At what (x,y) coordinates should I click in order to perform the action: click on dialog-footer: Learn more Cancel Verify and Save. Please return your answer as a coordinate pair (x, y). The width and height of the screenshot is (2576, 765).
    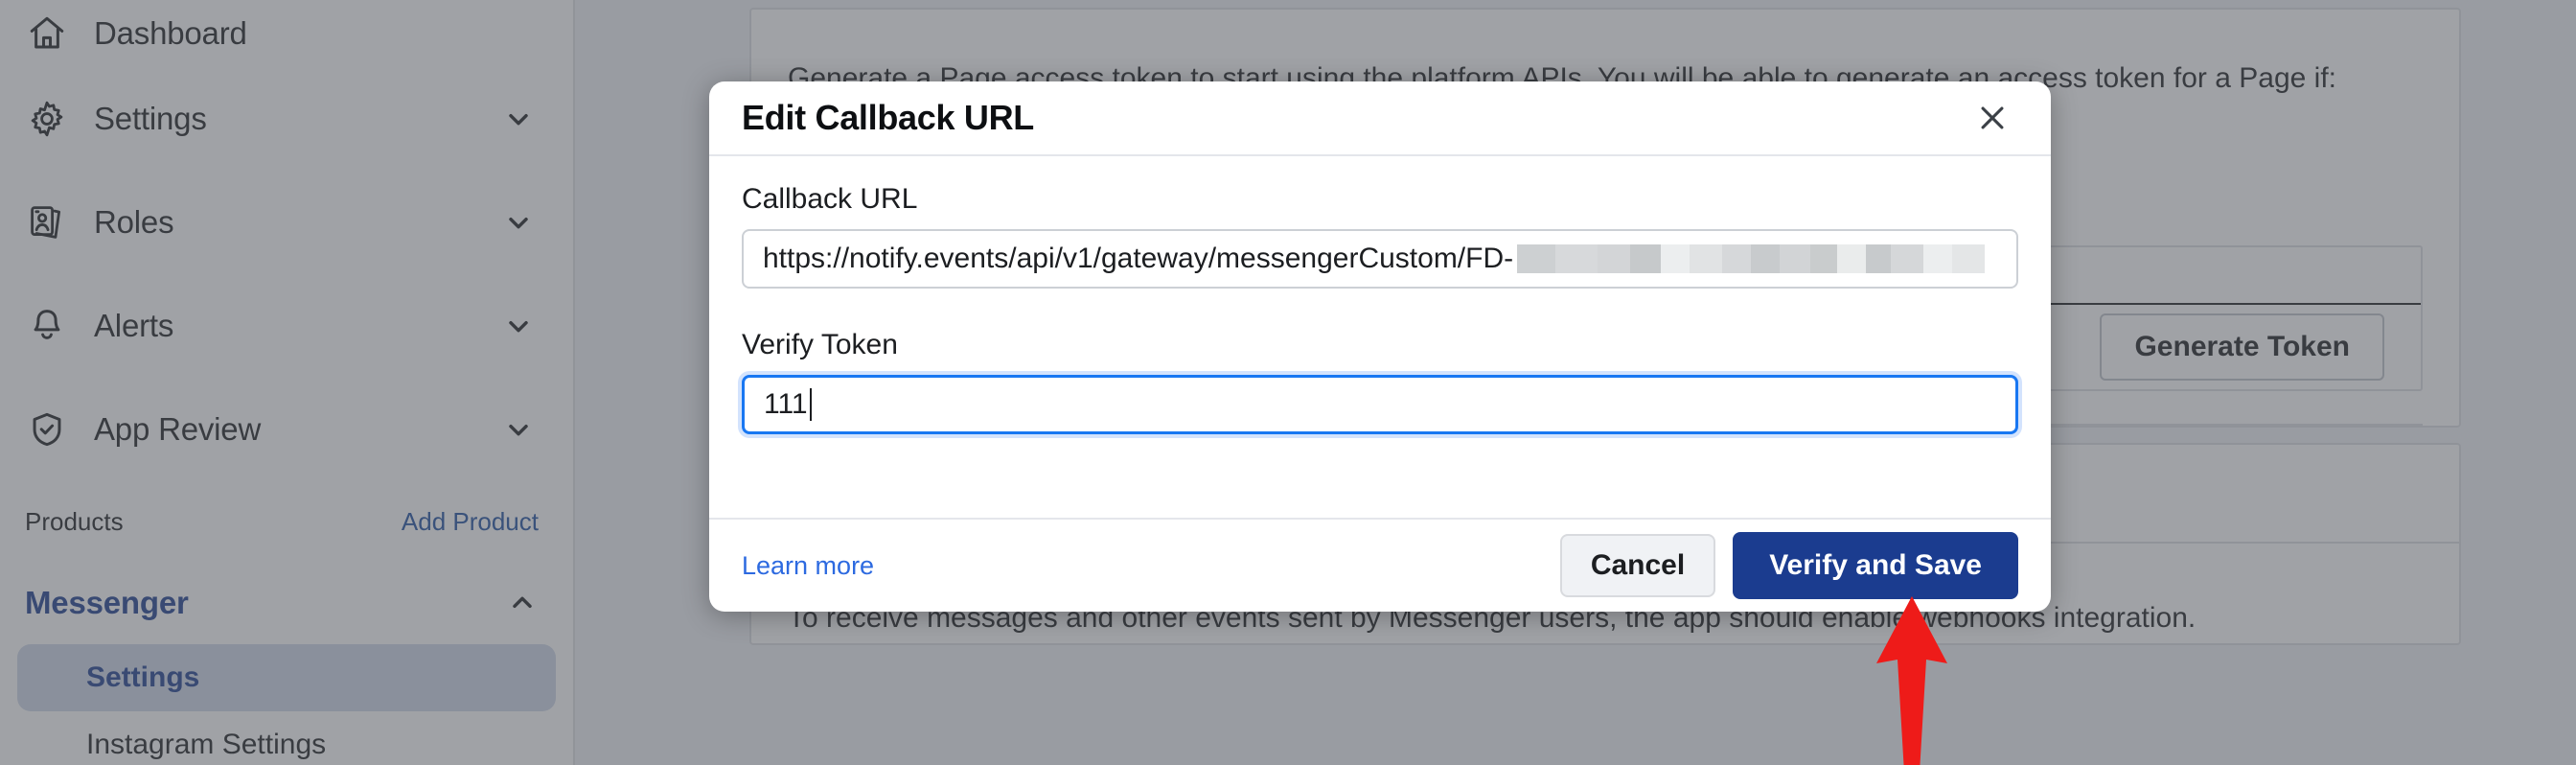
    Looking at the image, I should click on (1380, 566).